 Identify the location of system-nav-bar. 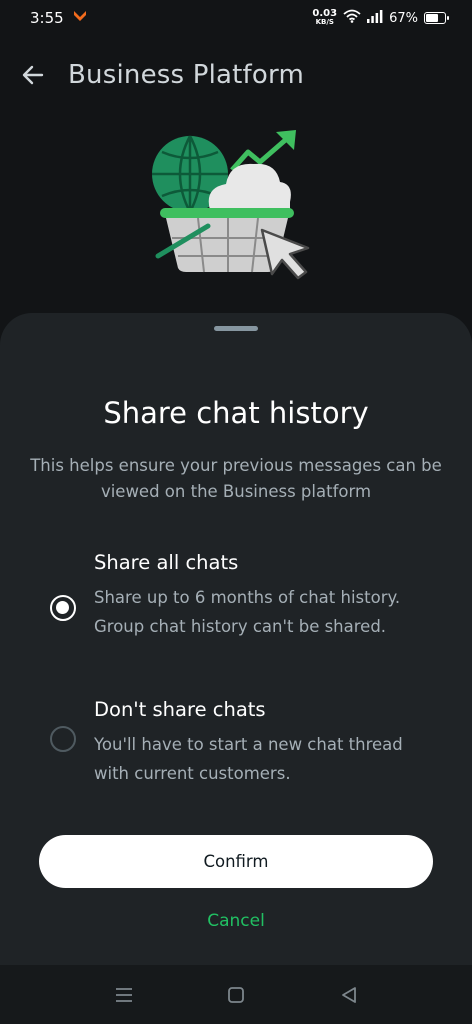
(236, 994).